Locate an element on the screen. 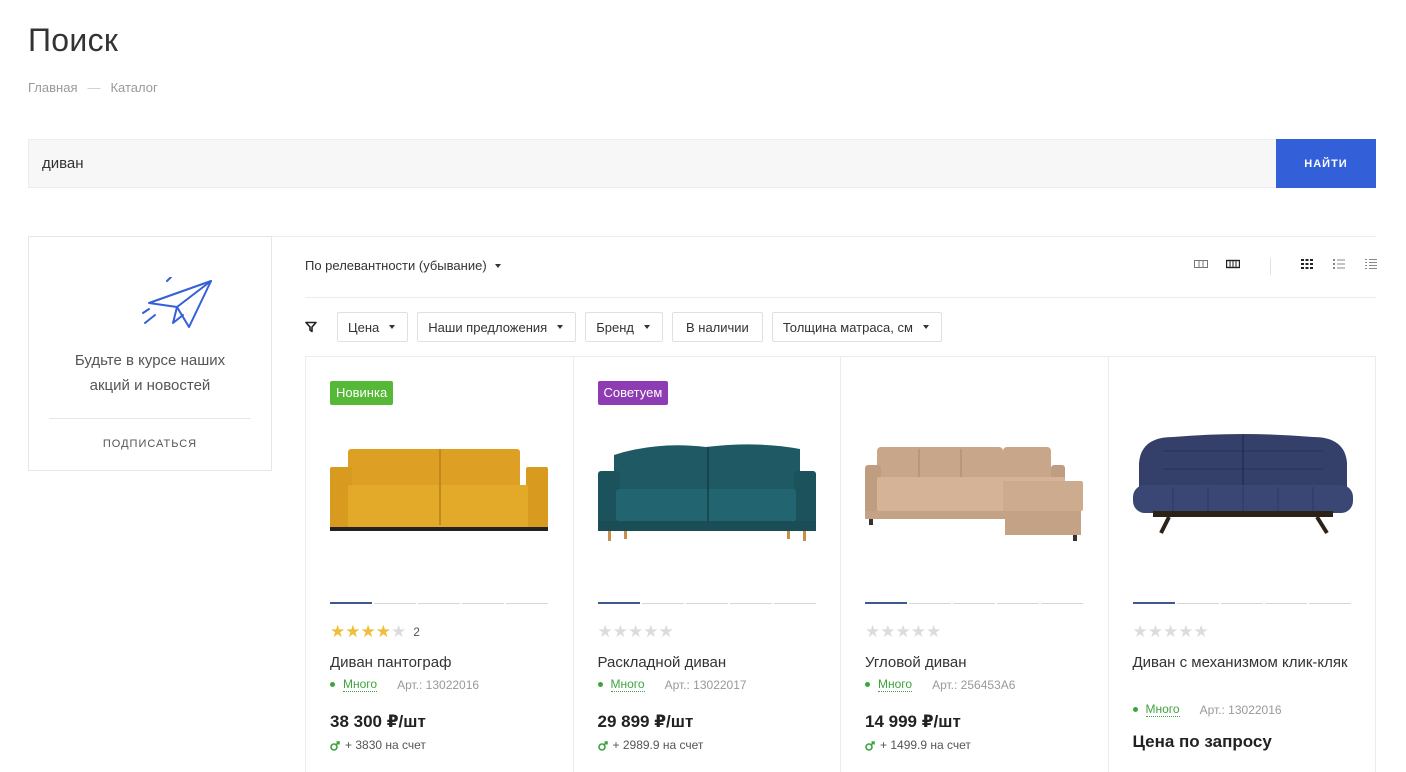 Image resolution: width=1406 pixels, height=772 pixels. filter-in-stock: В наличии is located at coordinates (717, 327).